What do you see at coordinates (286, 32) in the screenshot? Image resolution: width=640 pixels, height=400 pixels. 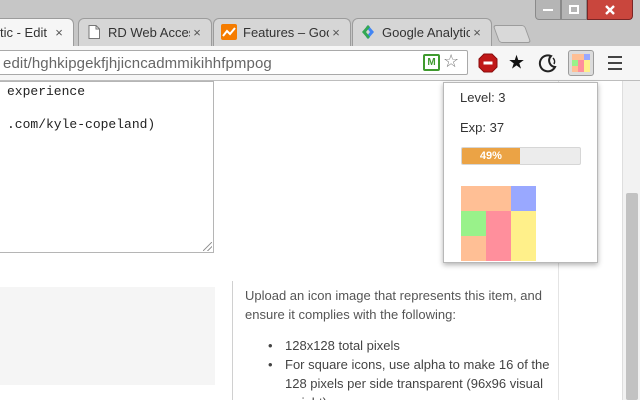 I see `tab-label: Features – Goog` at bounding box center [286, 32].